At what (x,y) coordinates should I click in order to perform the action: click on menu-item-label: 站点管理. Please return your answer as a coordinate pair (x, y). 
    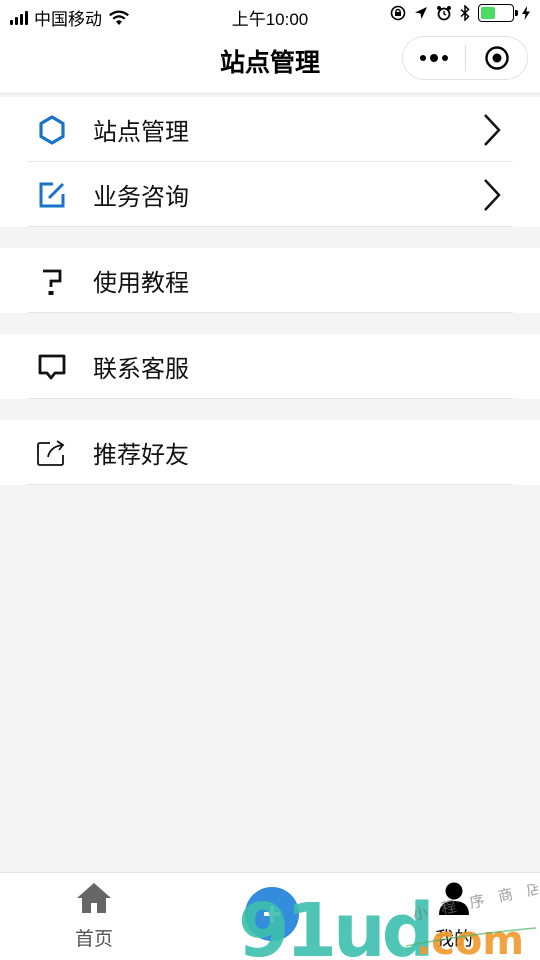
    Looking at the image, I should click on (141, 132).